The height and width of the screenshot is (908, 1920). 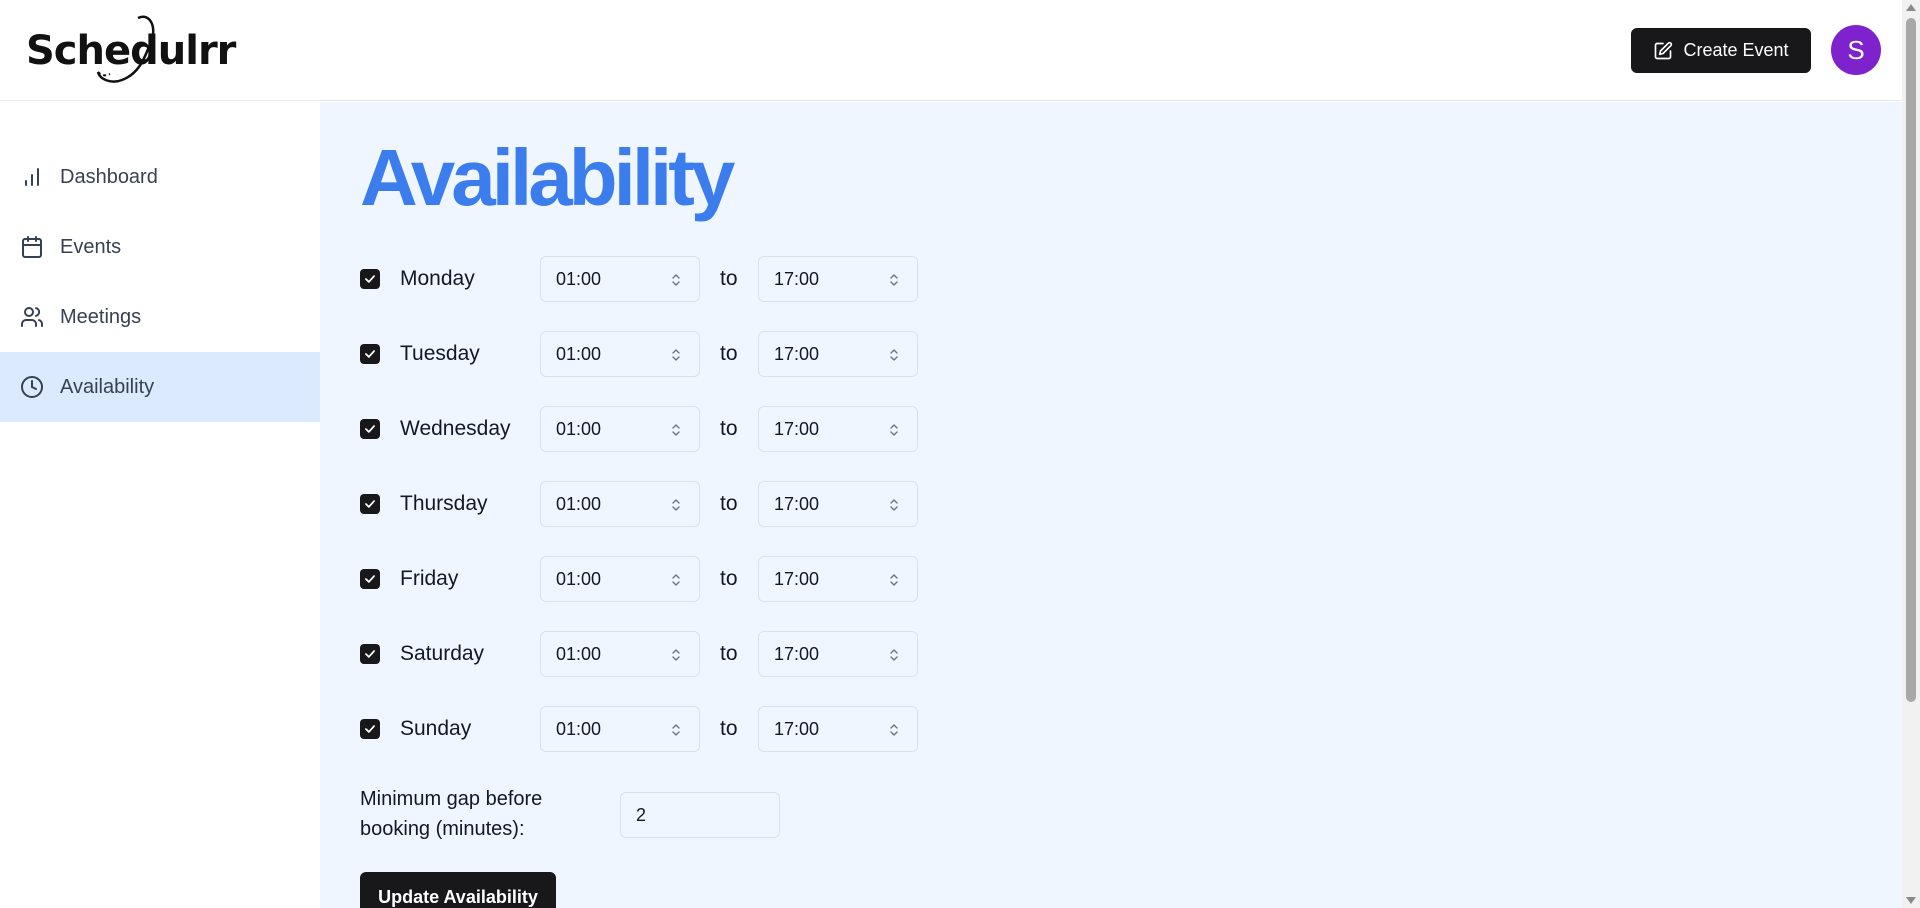 I want to click on create-event-label: Create Event, so click(x=1736, y=50).